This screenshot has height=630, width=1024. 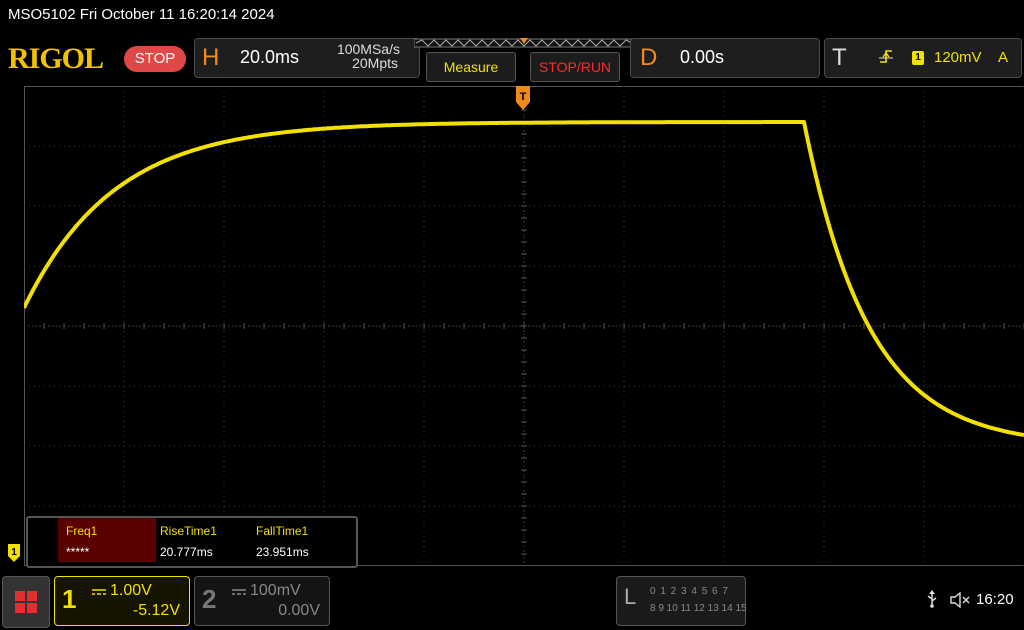 I want to click on trigger-mode: A, so click(x=1003, y=57).